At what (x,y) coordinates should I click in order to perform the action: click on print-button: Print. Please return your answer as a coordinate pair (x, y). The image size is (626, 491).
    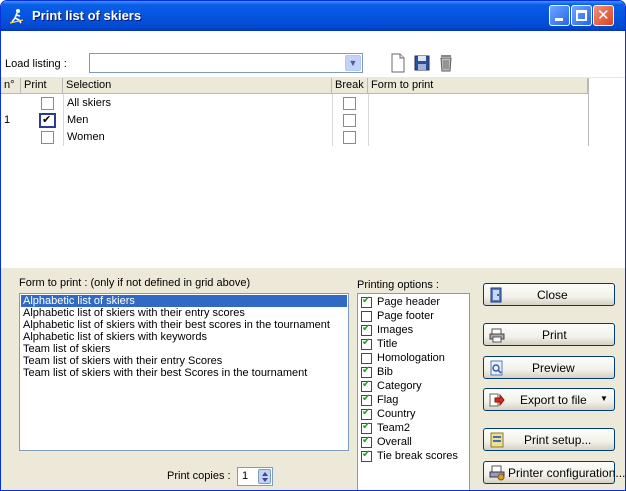
    Looking at the image, I should click on (549, 334).